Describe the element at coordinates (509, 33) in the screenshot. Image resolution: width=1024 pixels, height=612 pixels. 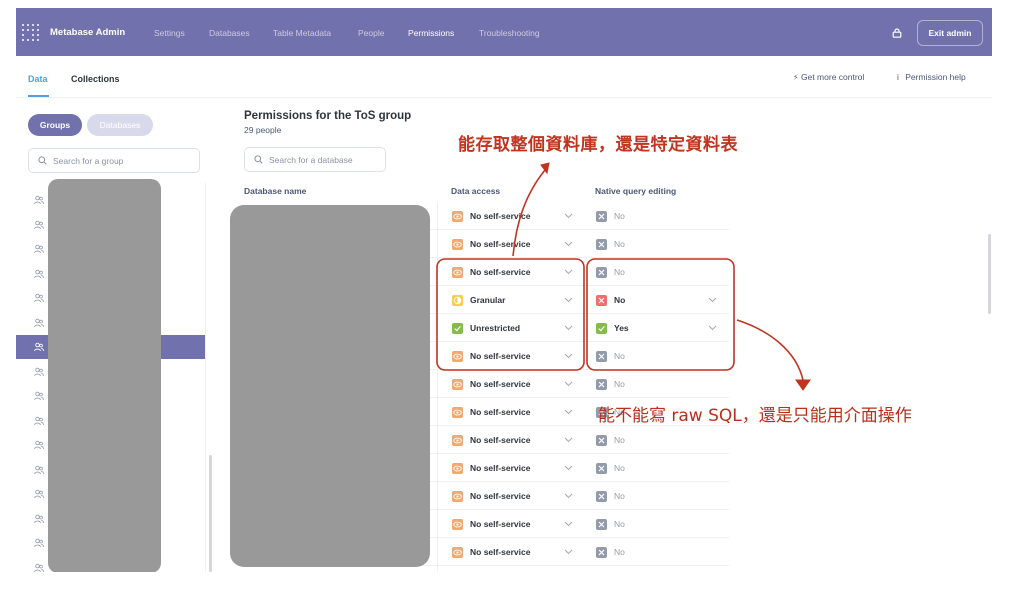
I see `nav-troubleshooting: Troubleshooting` at that location.